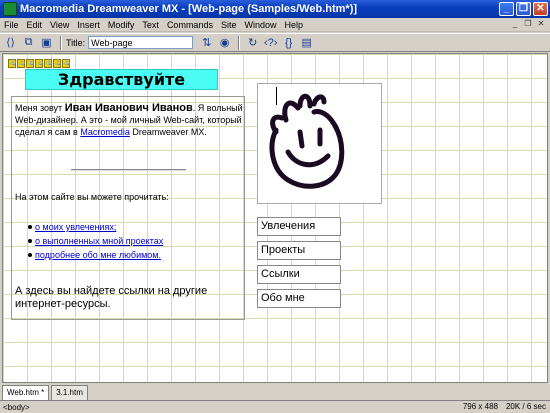 The width and height of the screenshot is (550, 413). What do you see at coordinates (26, 392) in the screenshot?
I see `tab-web-htm: Web.htm *` at bounding box center [26, 392].